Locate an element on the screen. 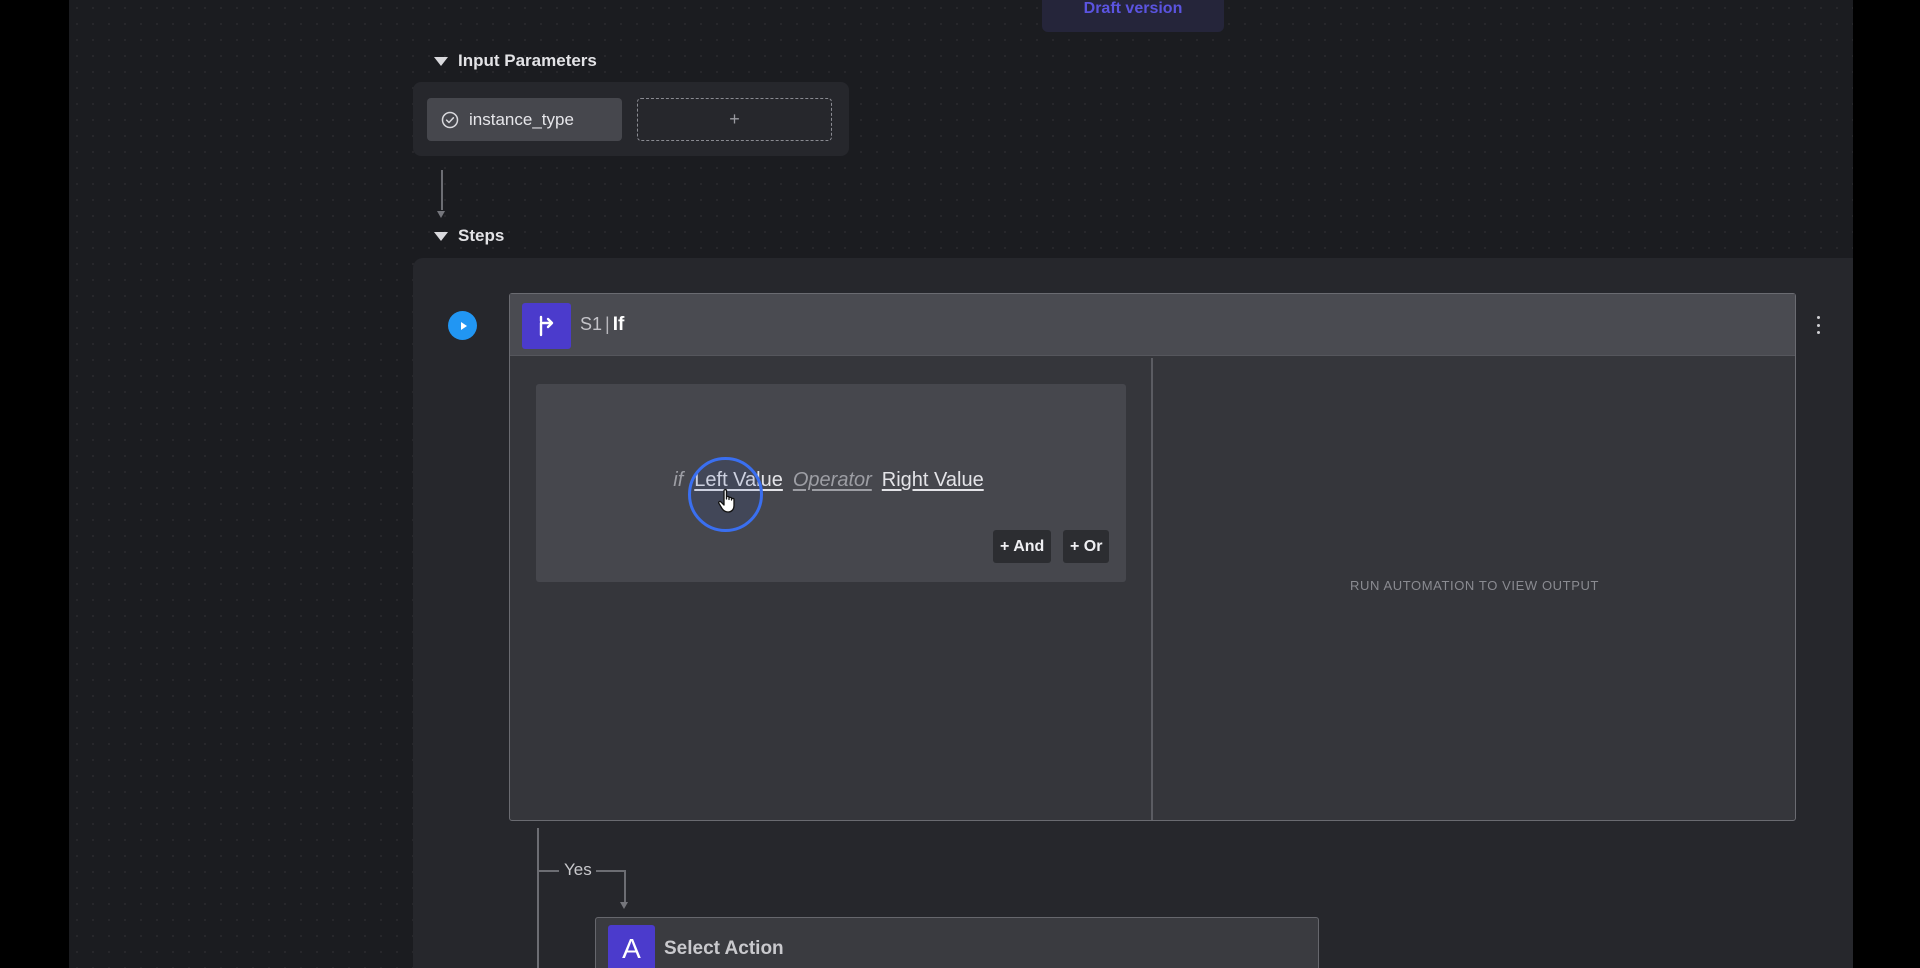  param-chip-label: instance_type is located at coordinates (521, 119).